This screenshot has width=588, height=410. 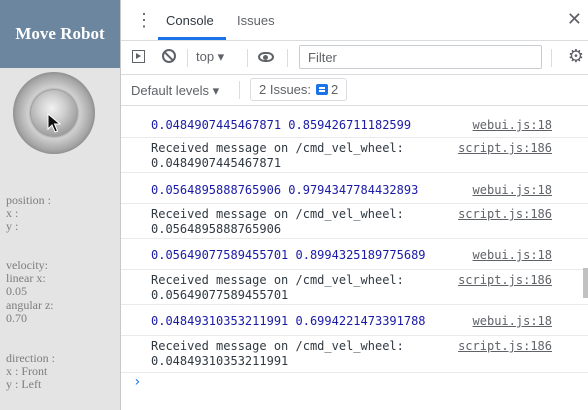 I want to click on mouse-pointer-icon, so click(x=54, y=123).